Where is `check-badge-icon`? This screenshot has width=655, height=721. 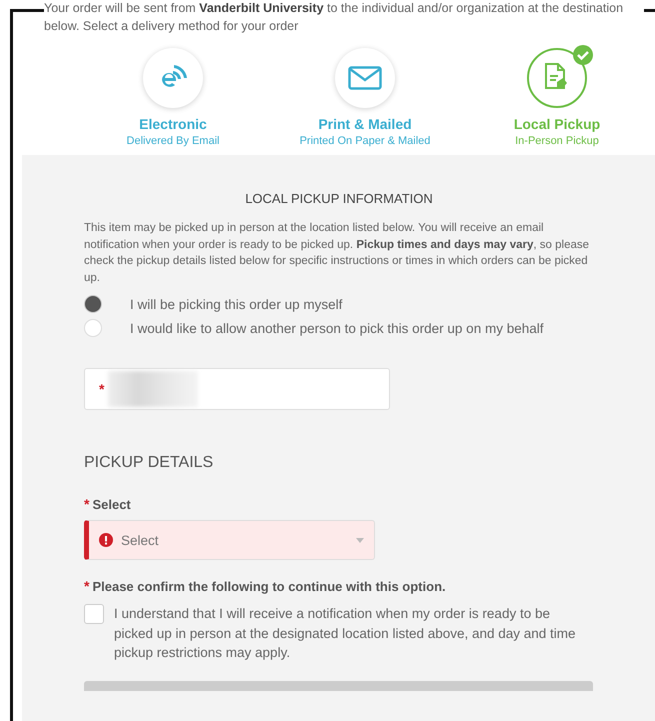 check-badge-icon is located at coordinates (583, 55).